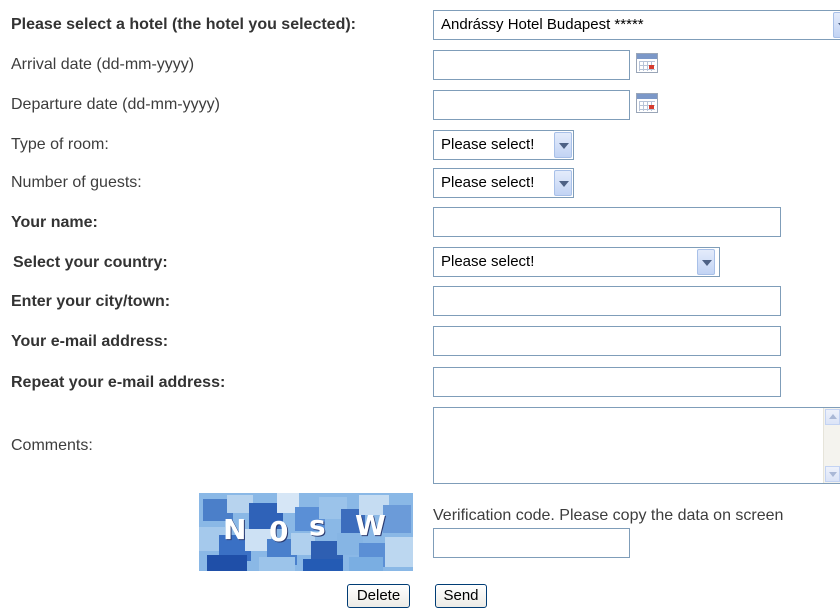 This screenshot has width=840, height=608. I want to click on comments-label: Comments:, so click(52, 445).